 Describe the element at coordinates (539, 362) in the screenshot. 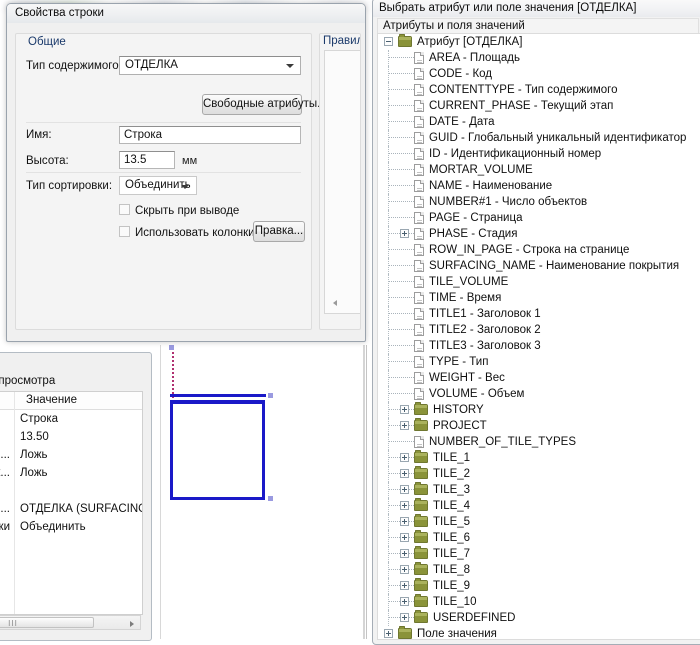

I see `tree-node: TYPE - Тип` at that location.